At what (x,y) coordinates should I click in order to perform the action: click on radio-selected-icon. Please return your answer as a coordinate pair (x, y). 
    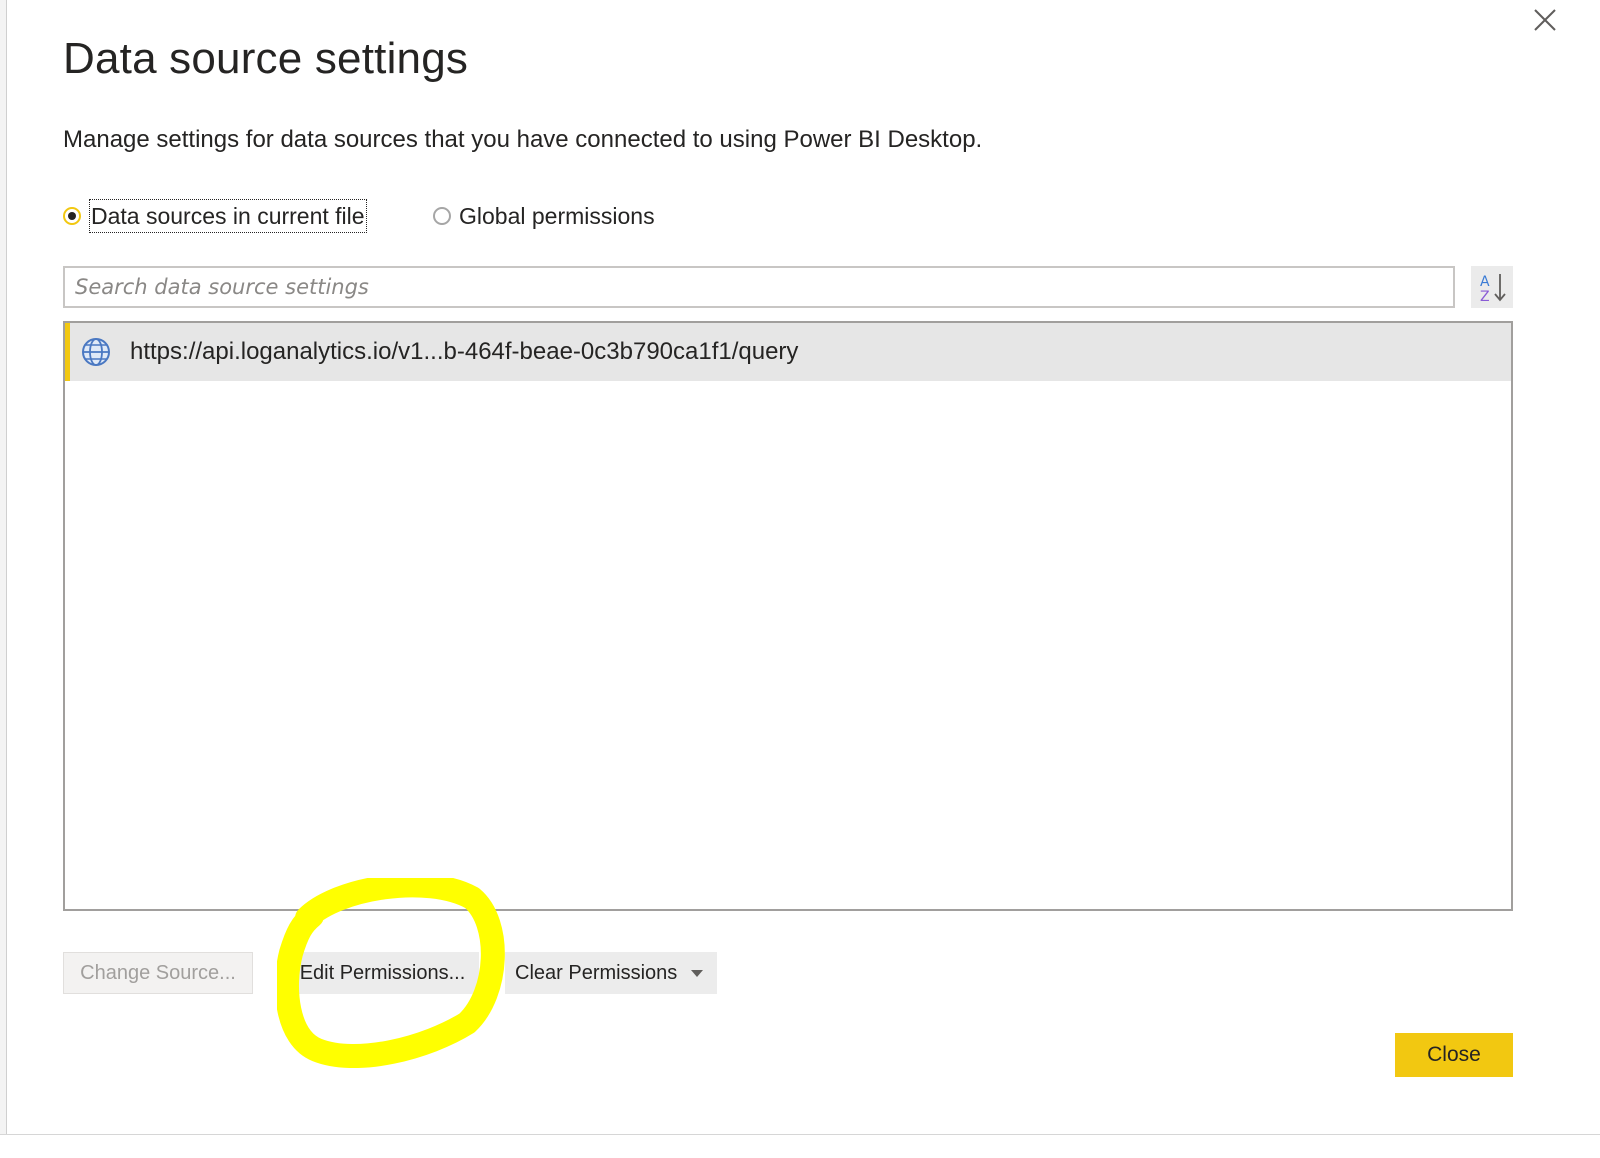
    Looking at the image, I should click on (72, 216).